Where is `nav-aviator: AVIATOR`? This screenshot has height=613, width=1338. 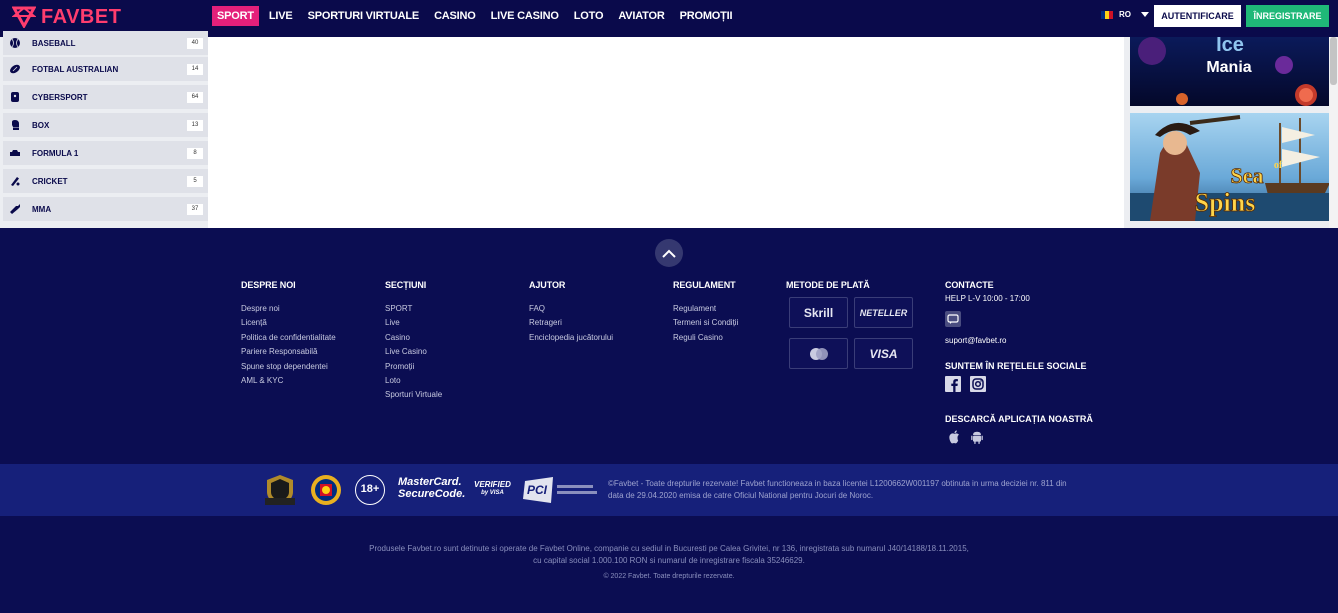 nav-aviator: AVIATOR is located at coordinates (641, 16).